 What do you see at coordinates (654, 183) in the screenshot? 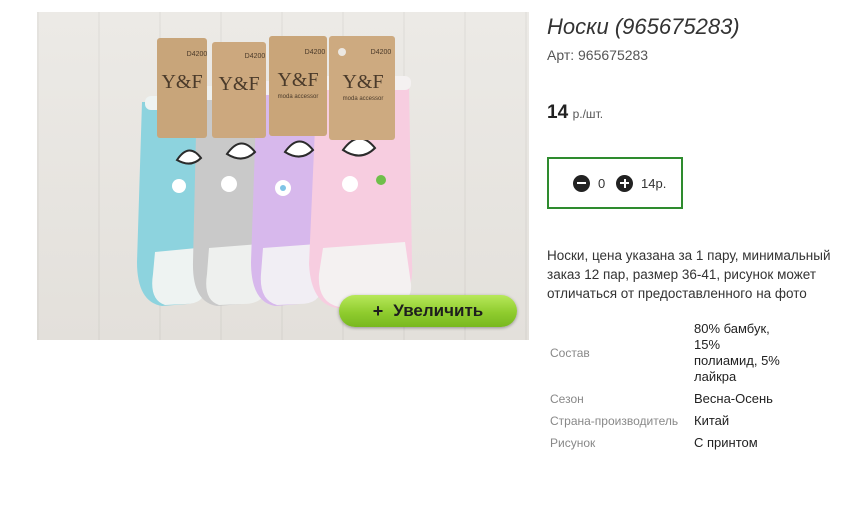
I see `cart-total: 14р.` at bounding box center [654, 183].